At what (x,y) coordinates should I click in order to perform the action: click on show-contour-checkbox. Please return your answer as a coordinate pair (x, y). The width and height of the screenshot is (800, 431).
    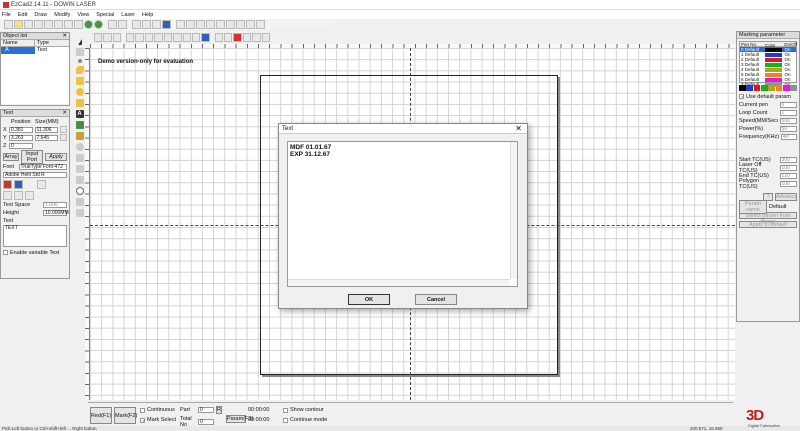
    Looking at the image, I should click on (285, 410).